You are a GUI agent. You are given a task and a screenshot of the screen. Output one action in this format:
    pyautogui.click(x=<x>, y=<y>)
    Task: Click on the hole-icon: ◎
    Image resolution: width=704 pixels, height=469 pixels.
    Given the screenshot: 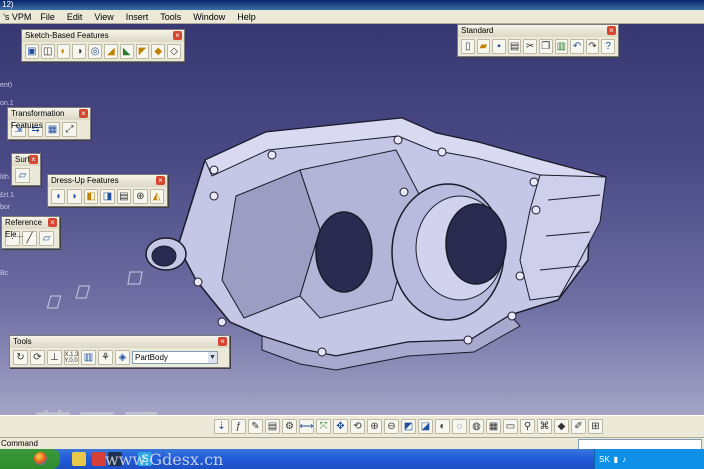 What is the action you would take?
    pyautogui.click(x=95, y=51)
    